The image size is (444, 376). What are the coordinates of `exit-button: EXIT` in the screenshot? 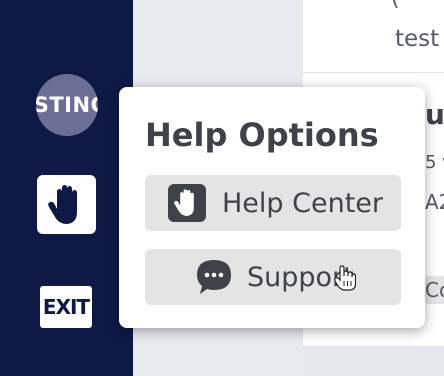 It's located at (66, 307).